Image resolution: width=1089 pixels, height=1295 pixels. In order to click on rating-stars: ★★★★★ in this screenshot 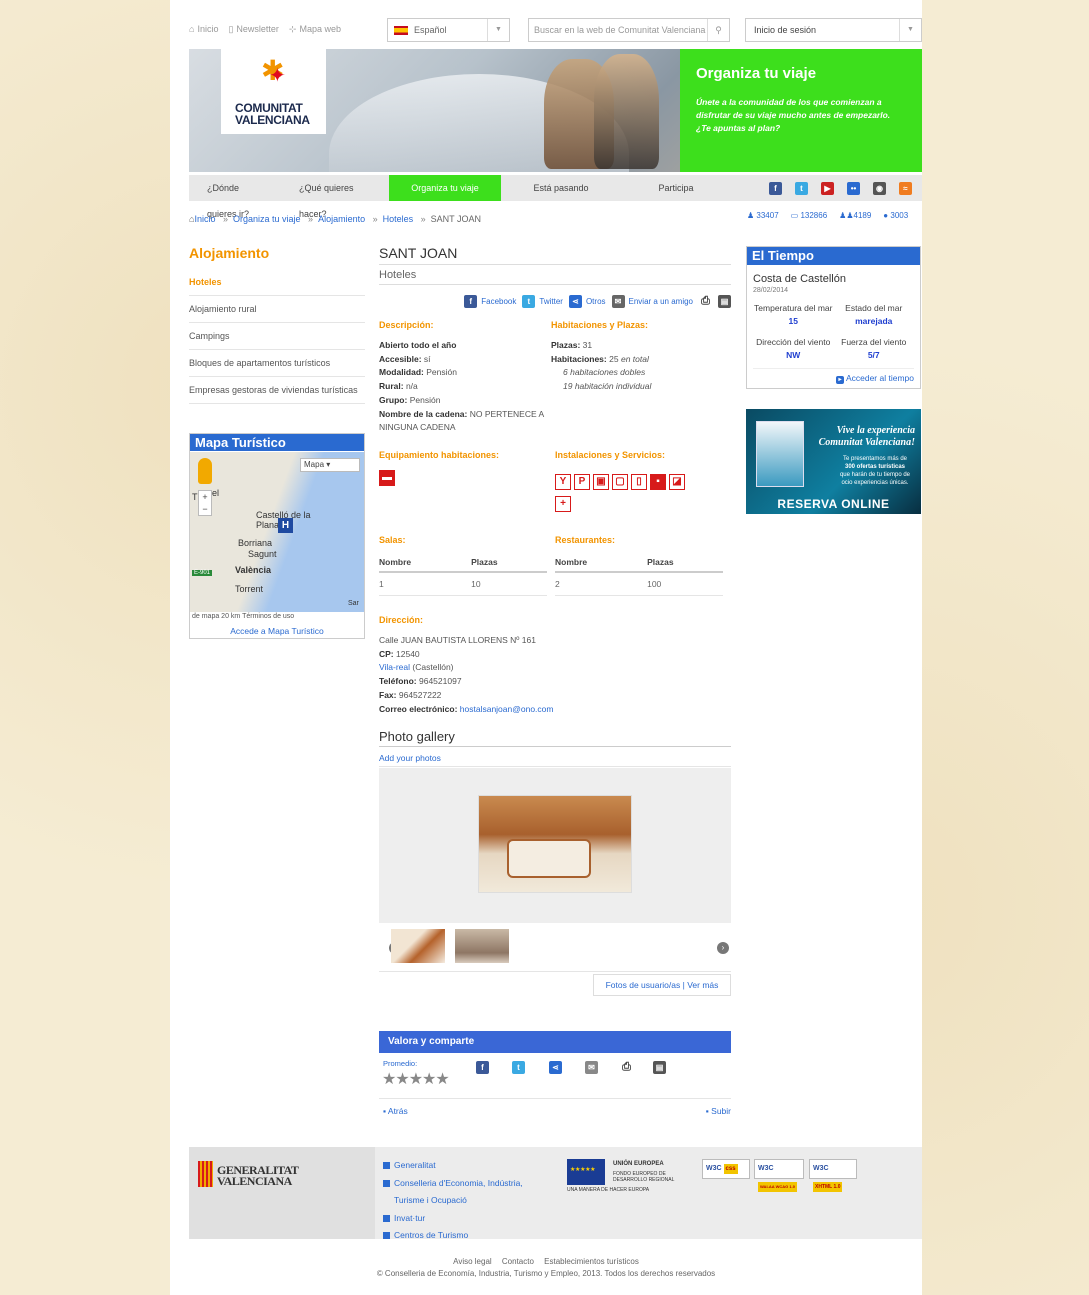, I will do `click(416, 1079)`.